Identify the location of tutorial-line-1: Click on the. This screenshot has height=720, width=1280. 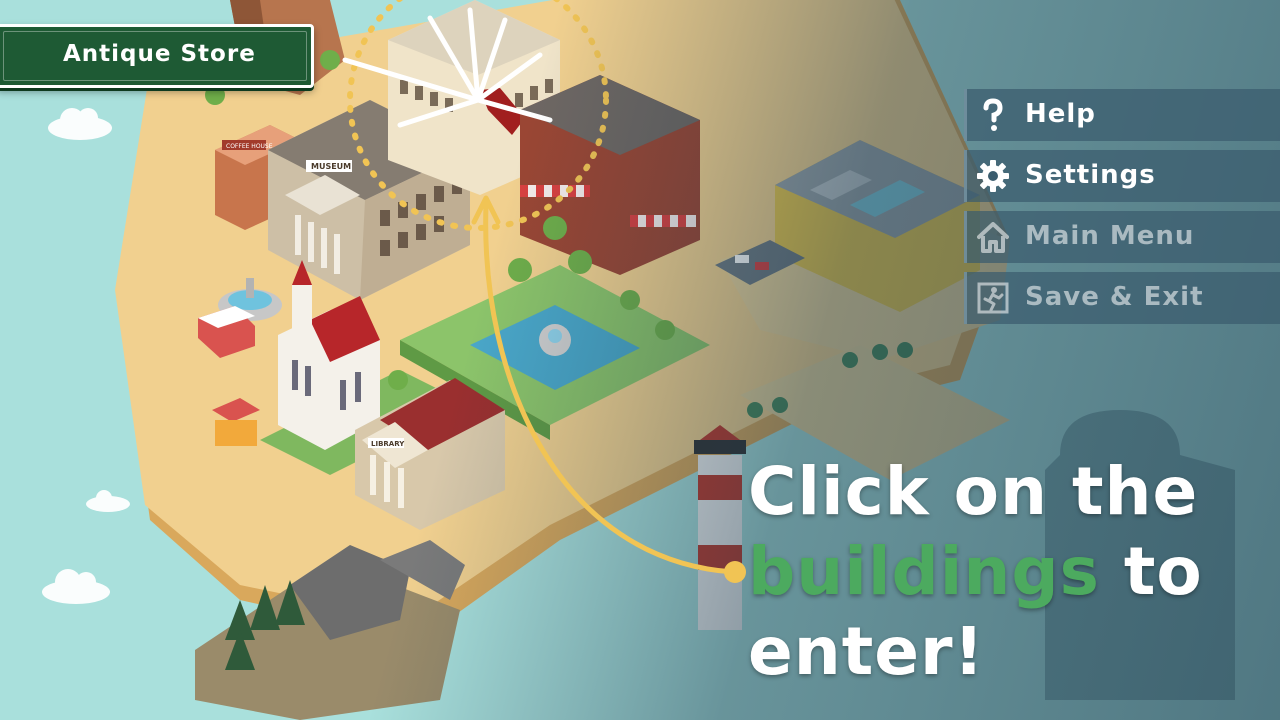
(973, 491).